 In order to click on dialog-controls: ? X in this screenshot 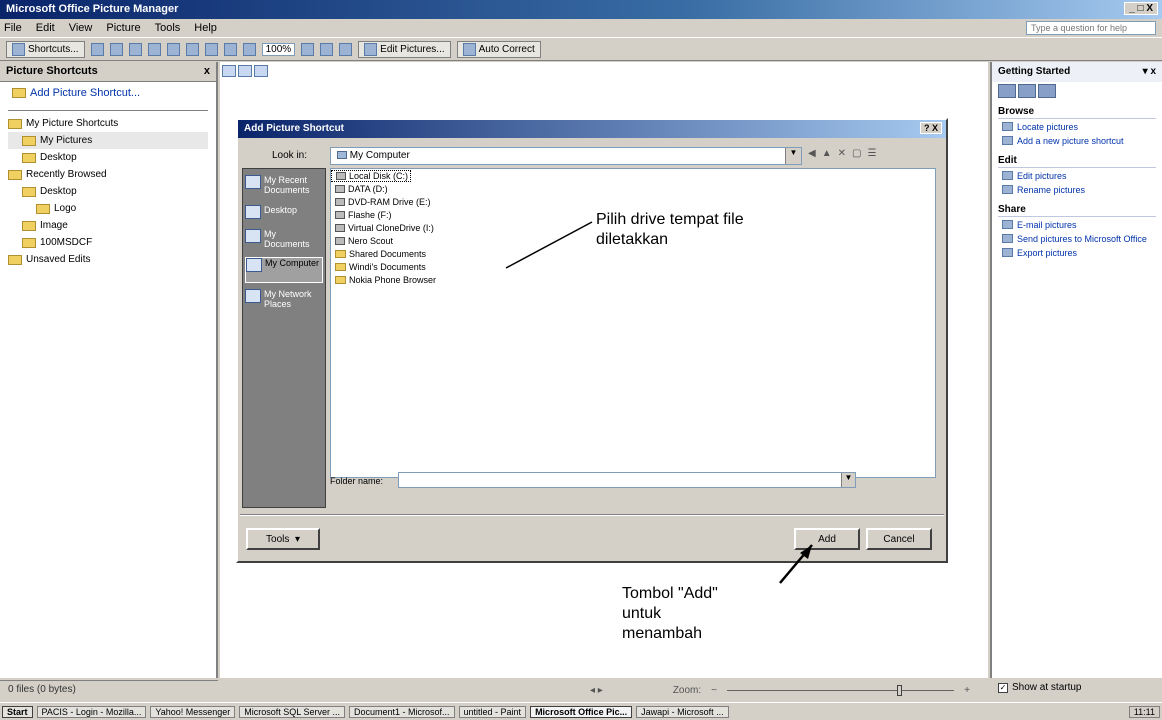, I will do `click(930, 128)`.